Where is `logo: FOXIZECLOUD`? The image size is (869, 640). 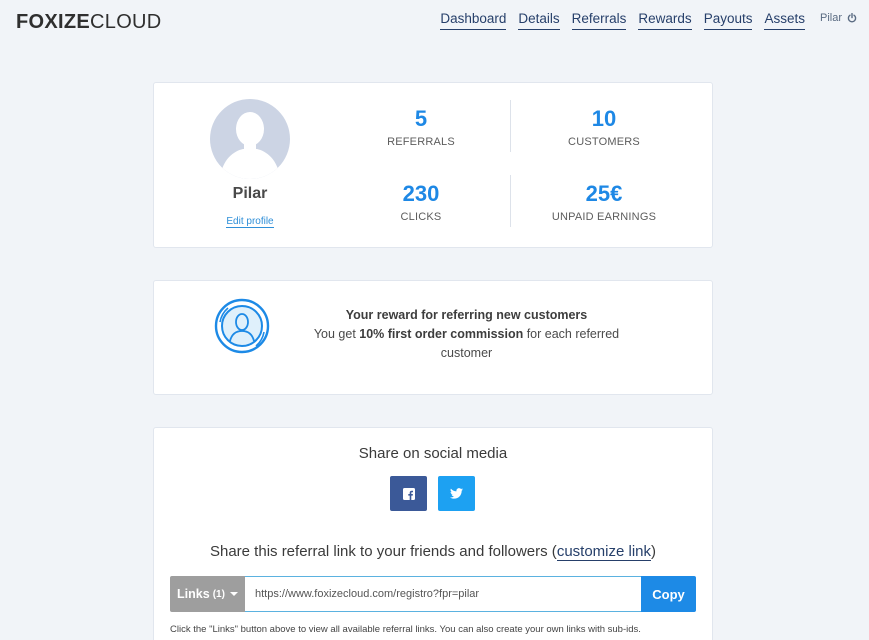 logo: FOXIZECLOUD is located at coordinates (89, 22).